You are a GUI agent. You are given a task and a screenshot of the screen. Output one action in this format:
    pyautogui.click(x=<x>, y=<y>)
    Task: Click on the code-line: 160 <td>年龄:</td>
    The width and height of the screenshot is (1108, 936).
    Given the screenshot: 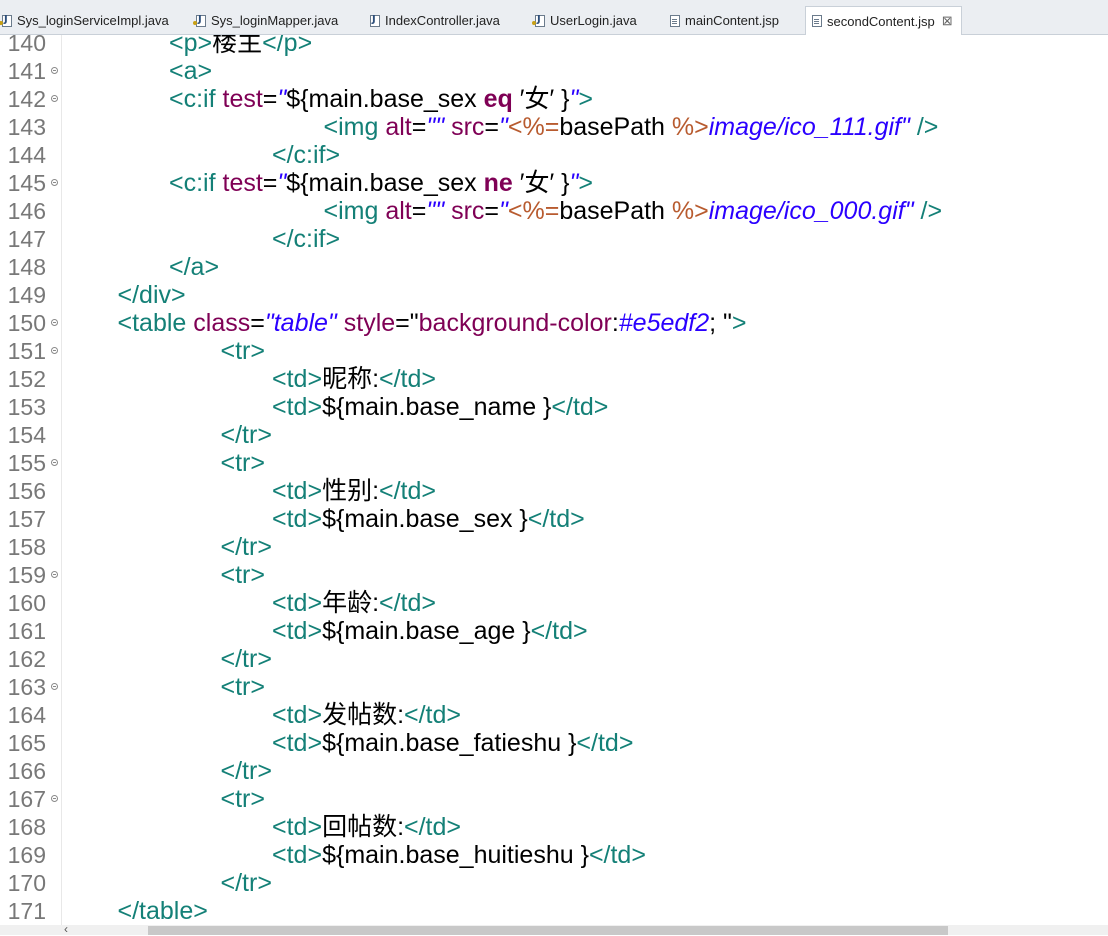 What is the action you would take?
    pyautogui.click(x=554, y=603)
    